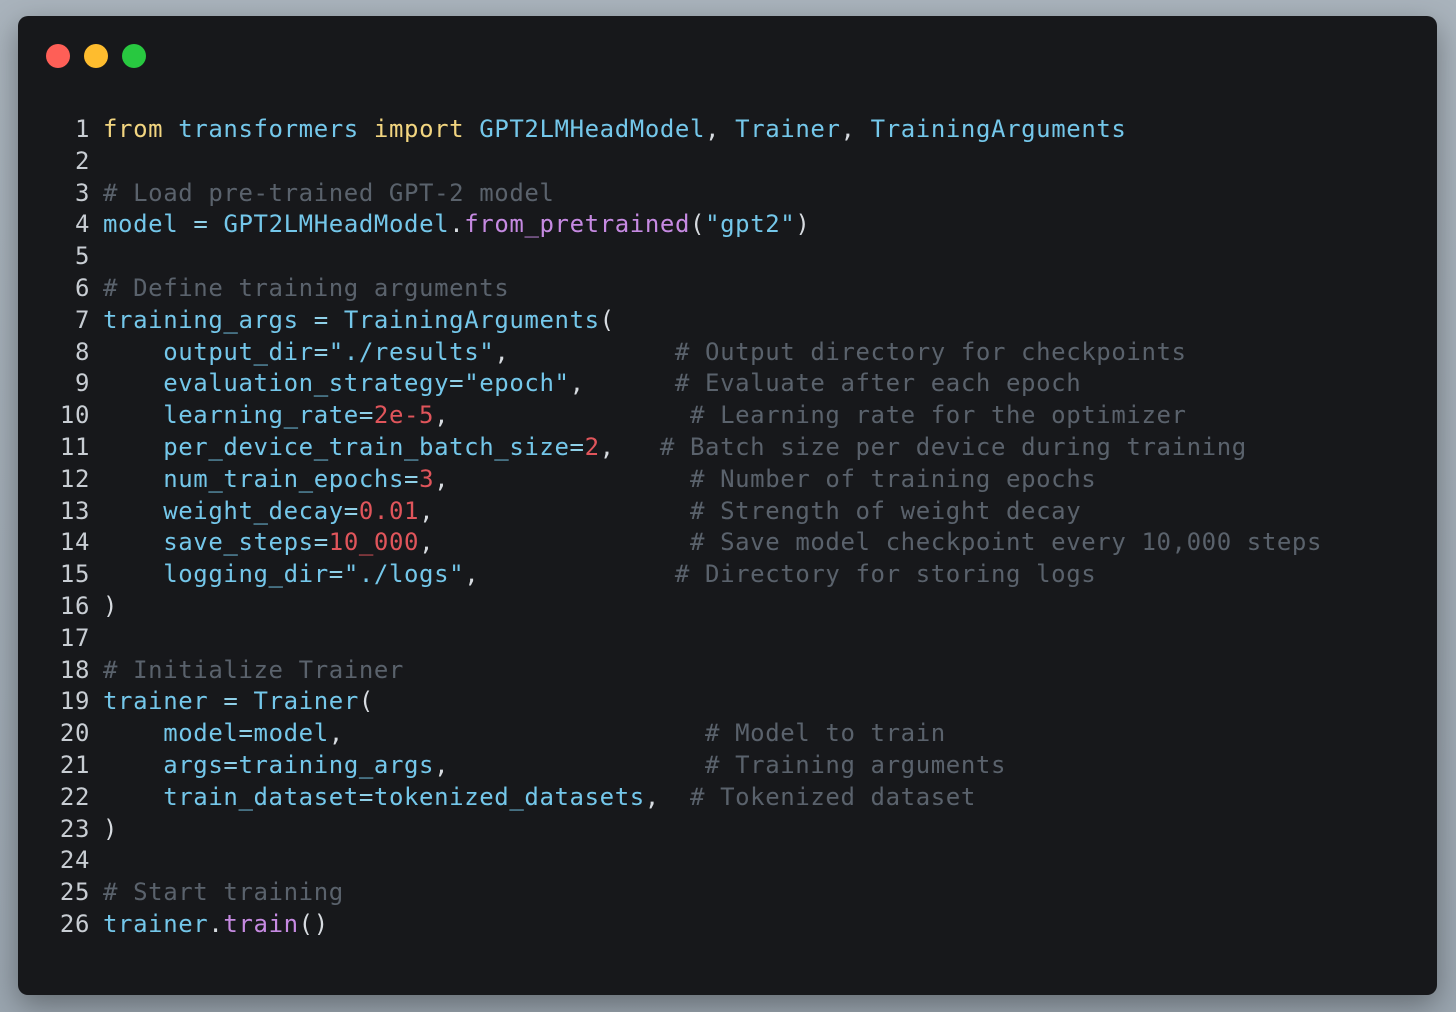 The image size is (1456, 1012). Describe the element at coordinates (509, 796) in the screenshot. I see `token-identifier: tokenized_datasets` at that location.